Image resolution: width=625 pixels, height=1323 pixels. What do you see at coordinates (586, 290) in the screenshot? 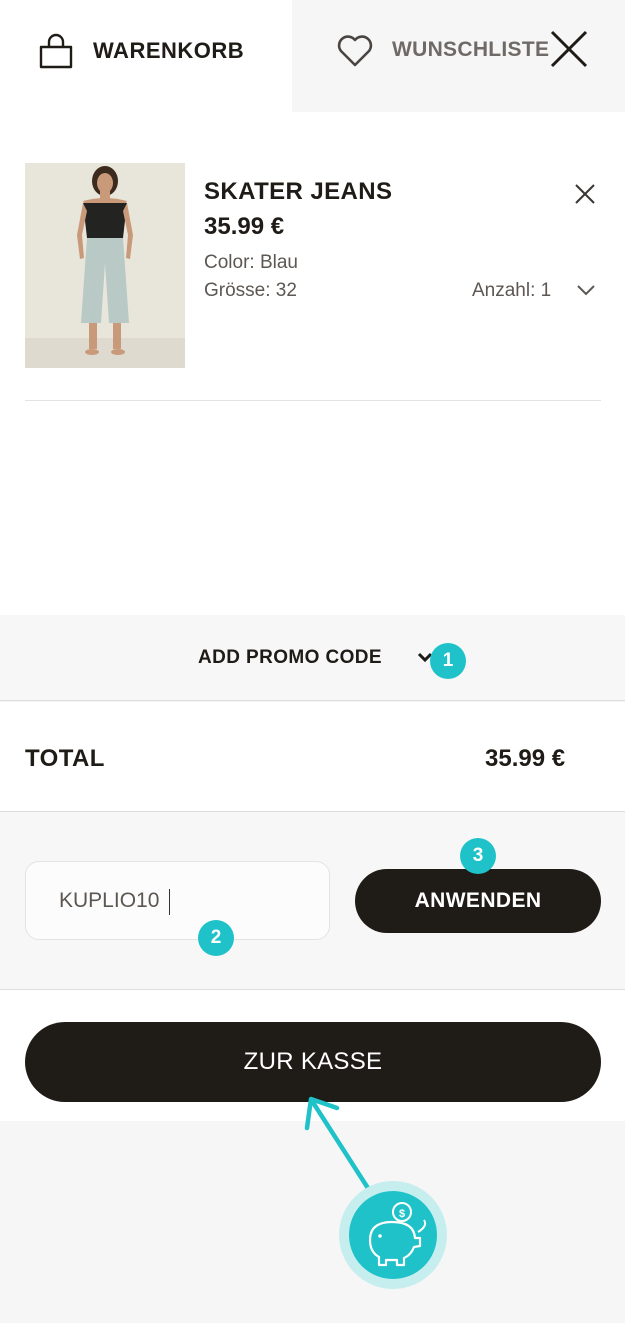
I see `chevron-down-icon` at bounding box center [586, 290].